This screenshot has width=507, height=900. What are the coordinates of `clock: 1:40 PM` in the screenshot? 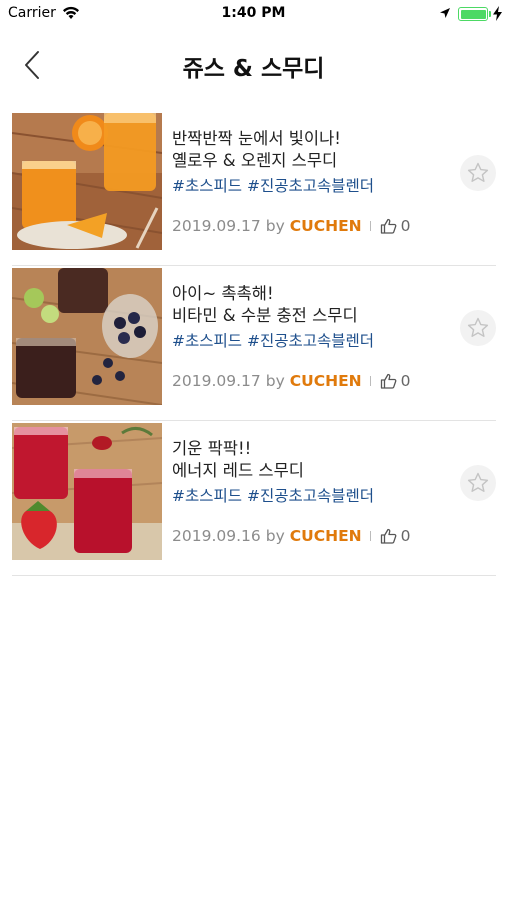 It's located at (253, 13).